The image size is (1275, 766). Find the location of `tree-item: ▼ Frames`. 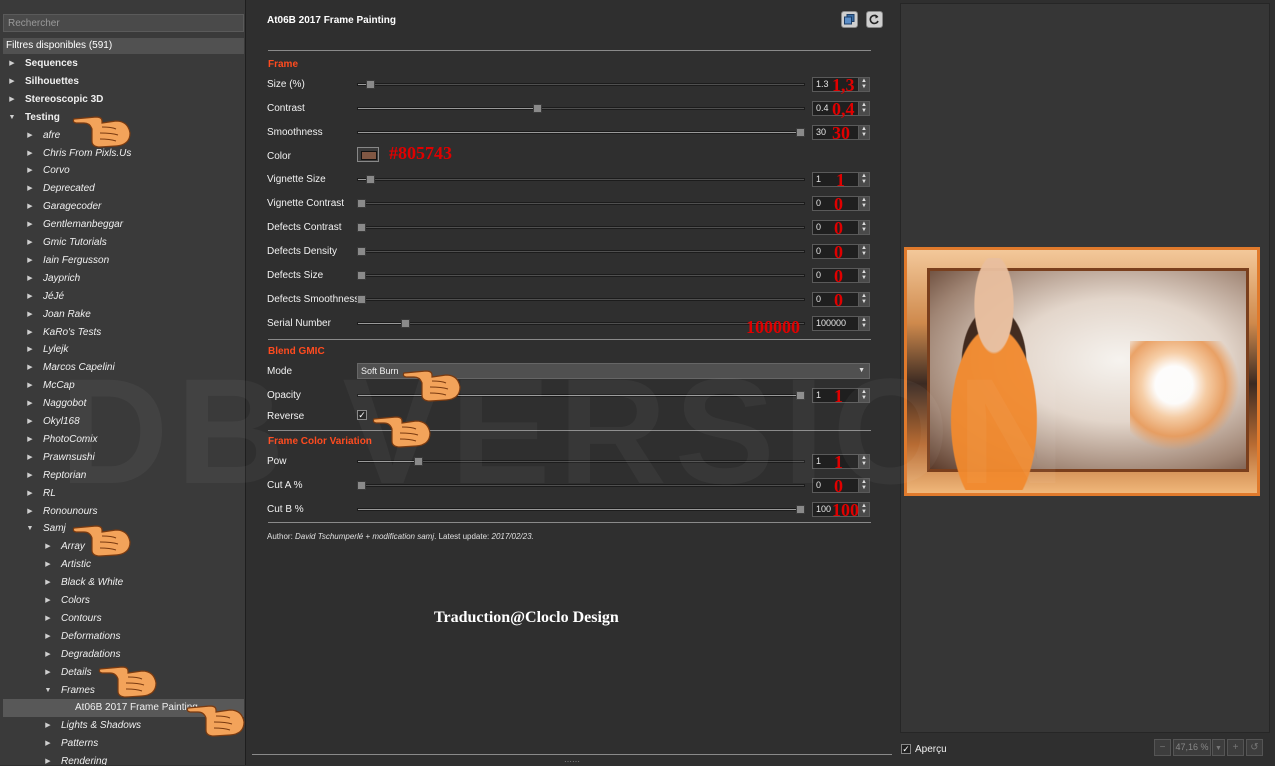

tree-item: ▼ Frames is located at coordinates (123, 691).